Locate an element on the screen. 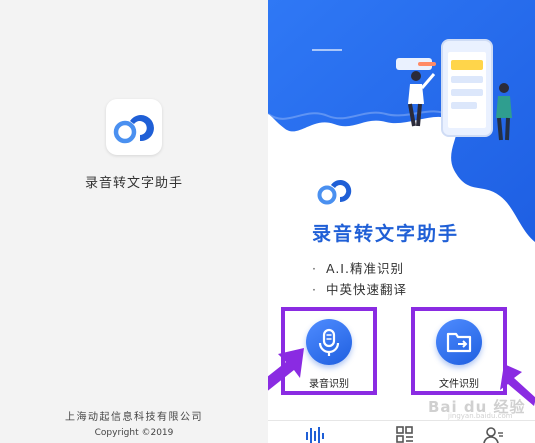  app-logo-icon is located at coordinates (134, 127).